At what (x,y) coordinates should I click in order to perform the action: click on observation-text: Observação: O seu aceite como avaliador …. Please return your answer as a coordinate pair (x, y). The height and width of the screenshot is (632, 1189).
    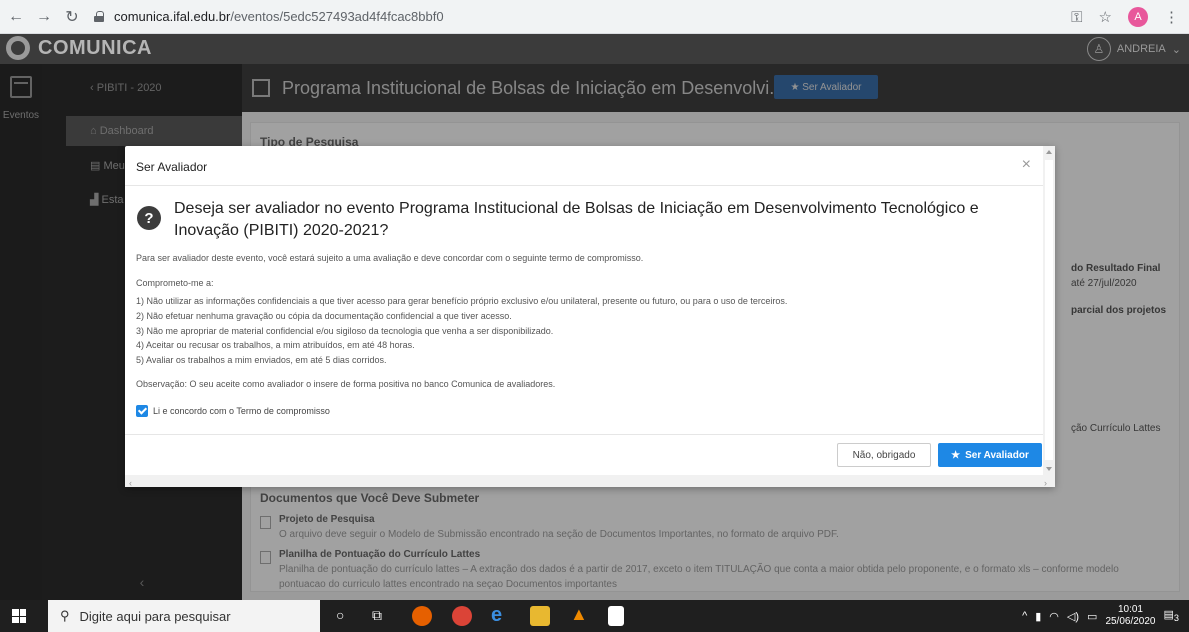
    Looking at the image, I should click on (346, 384).